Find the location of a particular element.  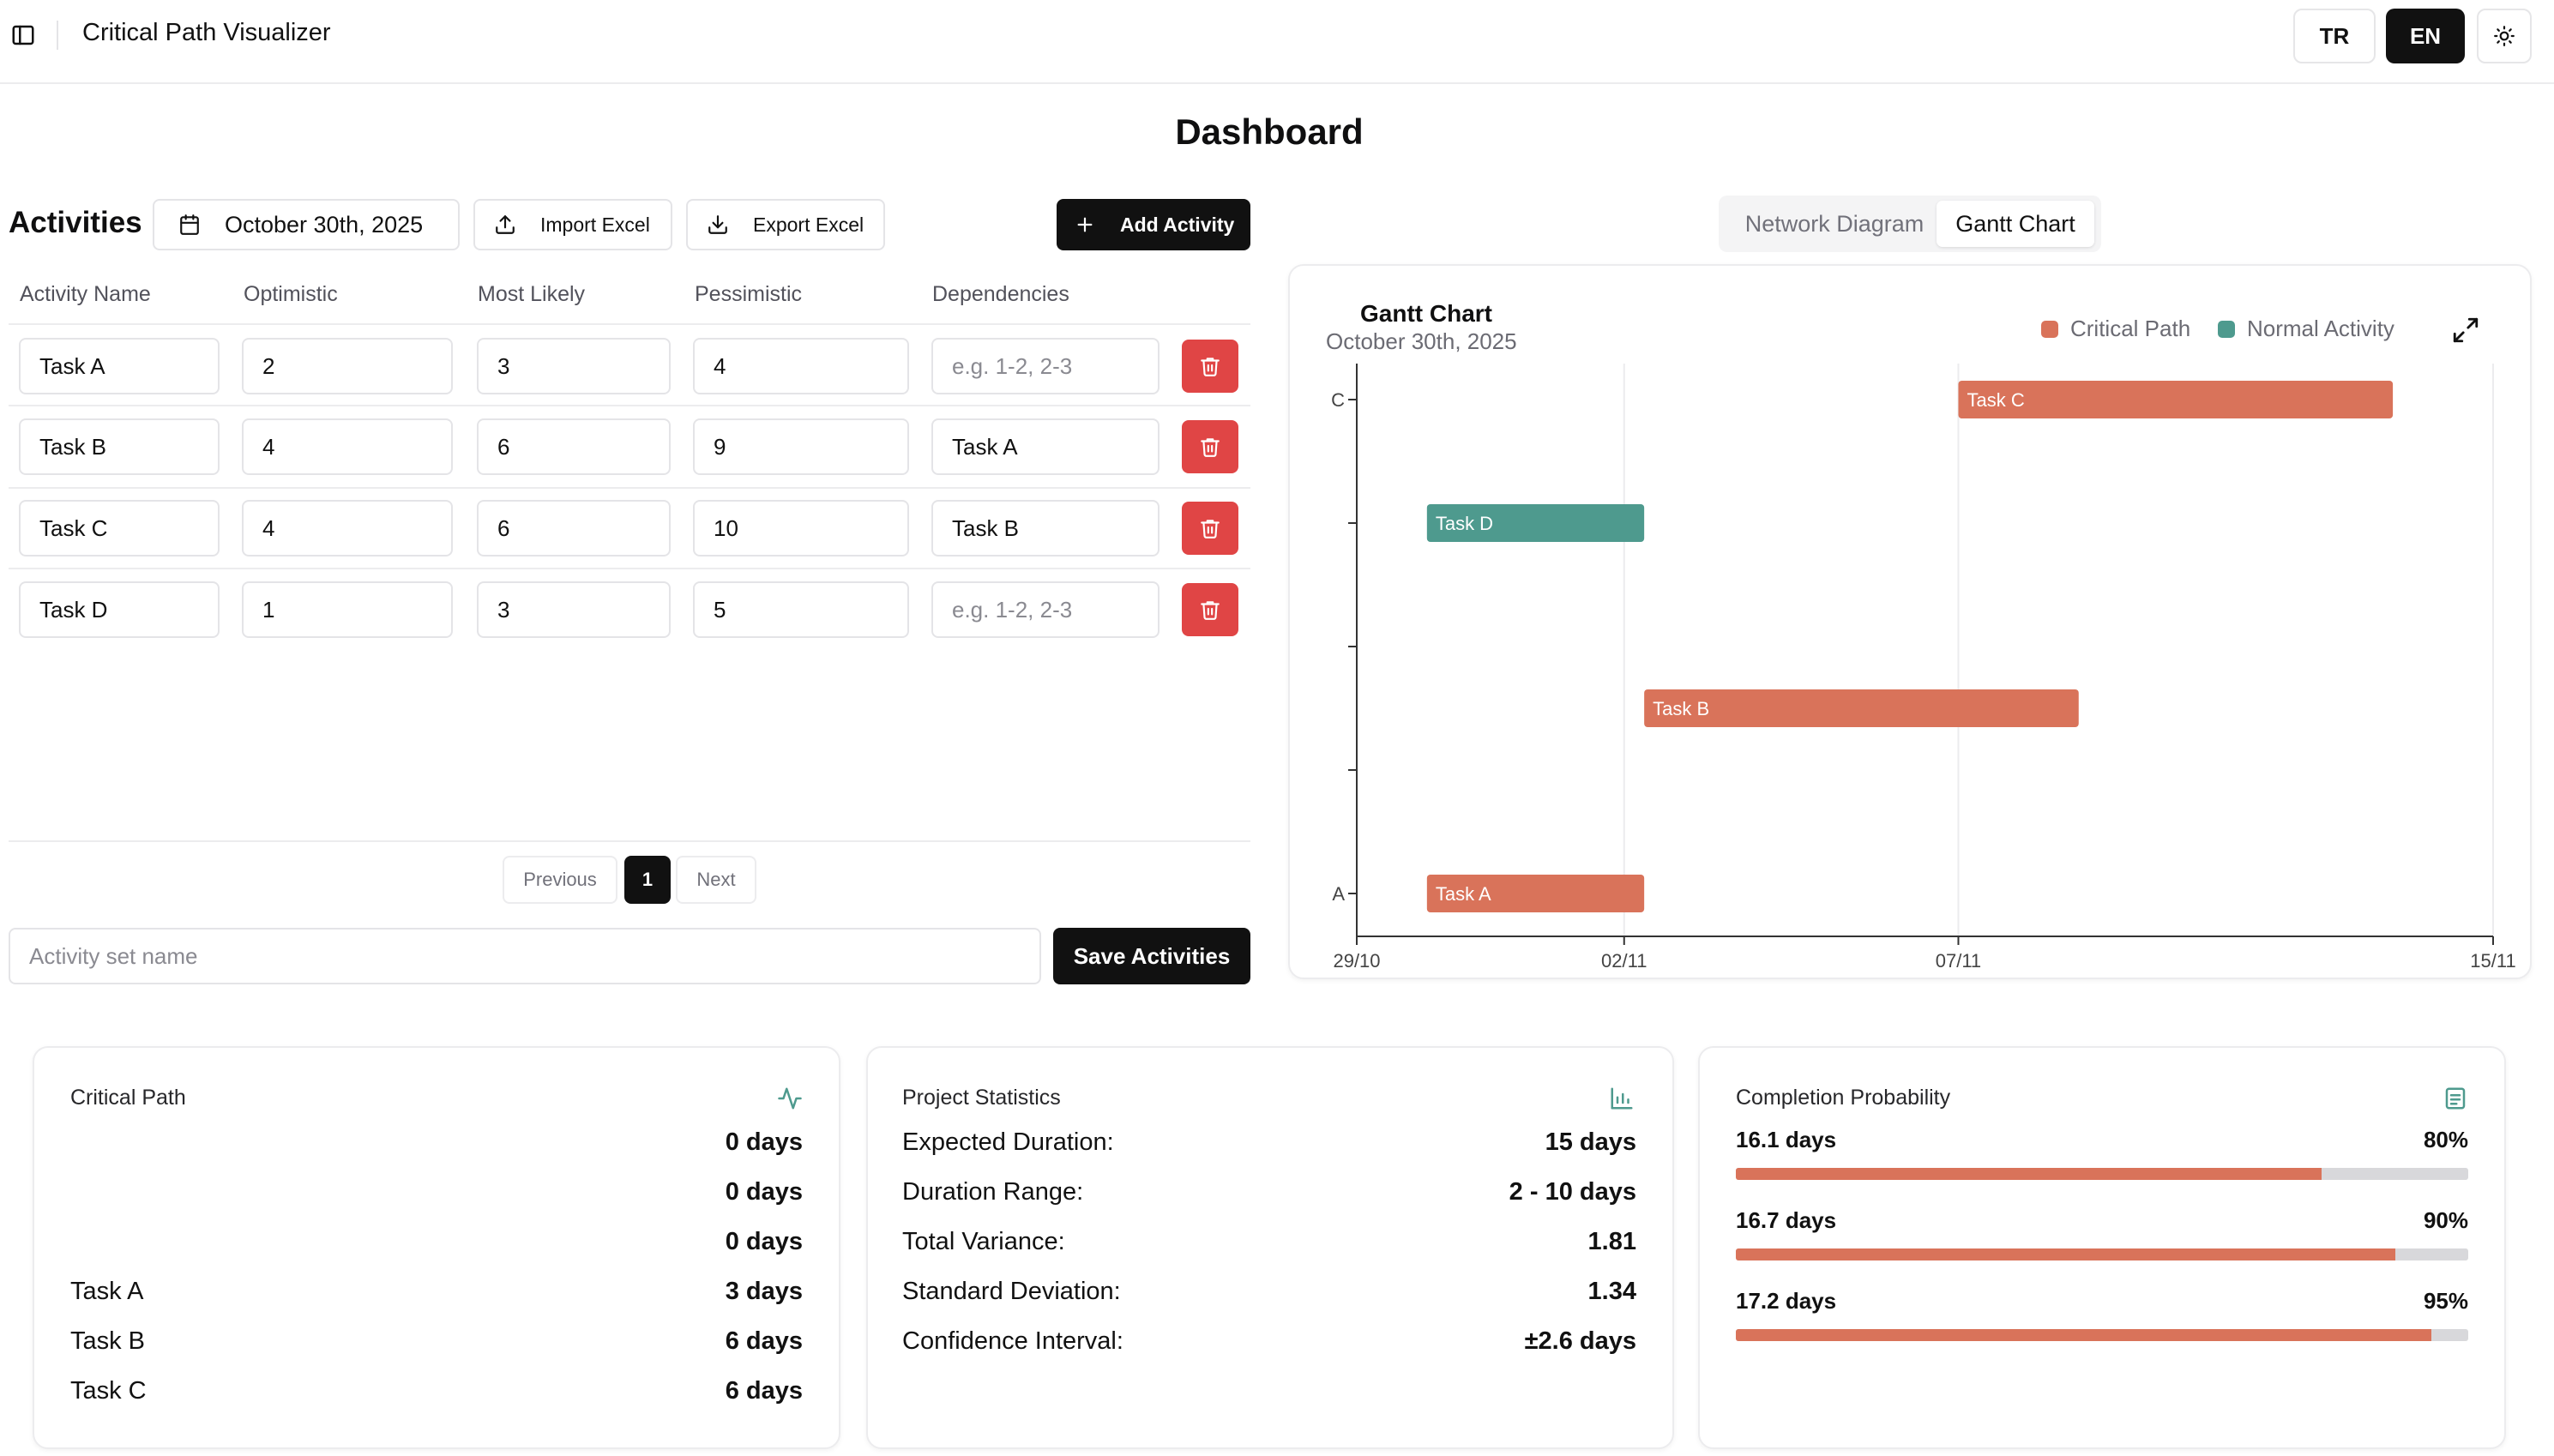

view-tabs: Network Diagram Gantt Chart is located at coordinates (1910, 224).